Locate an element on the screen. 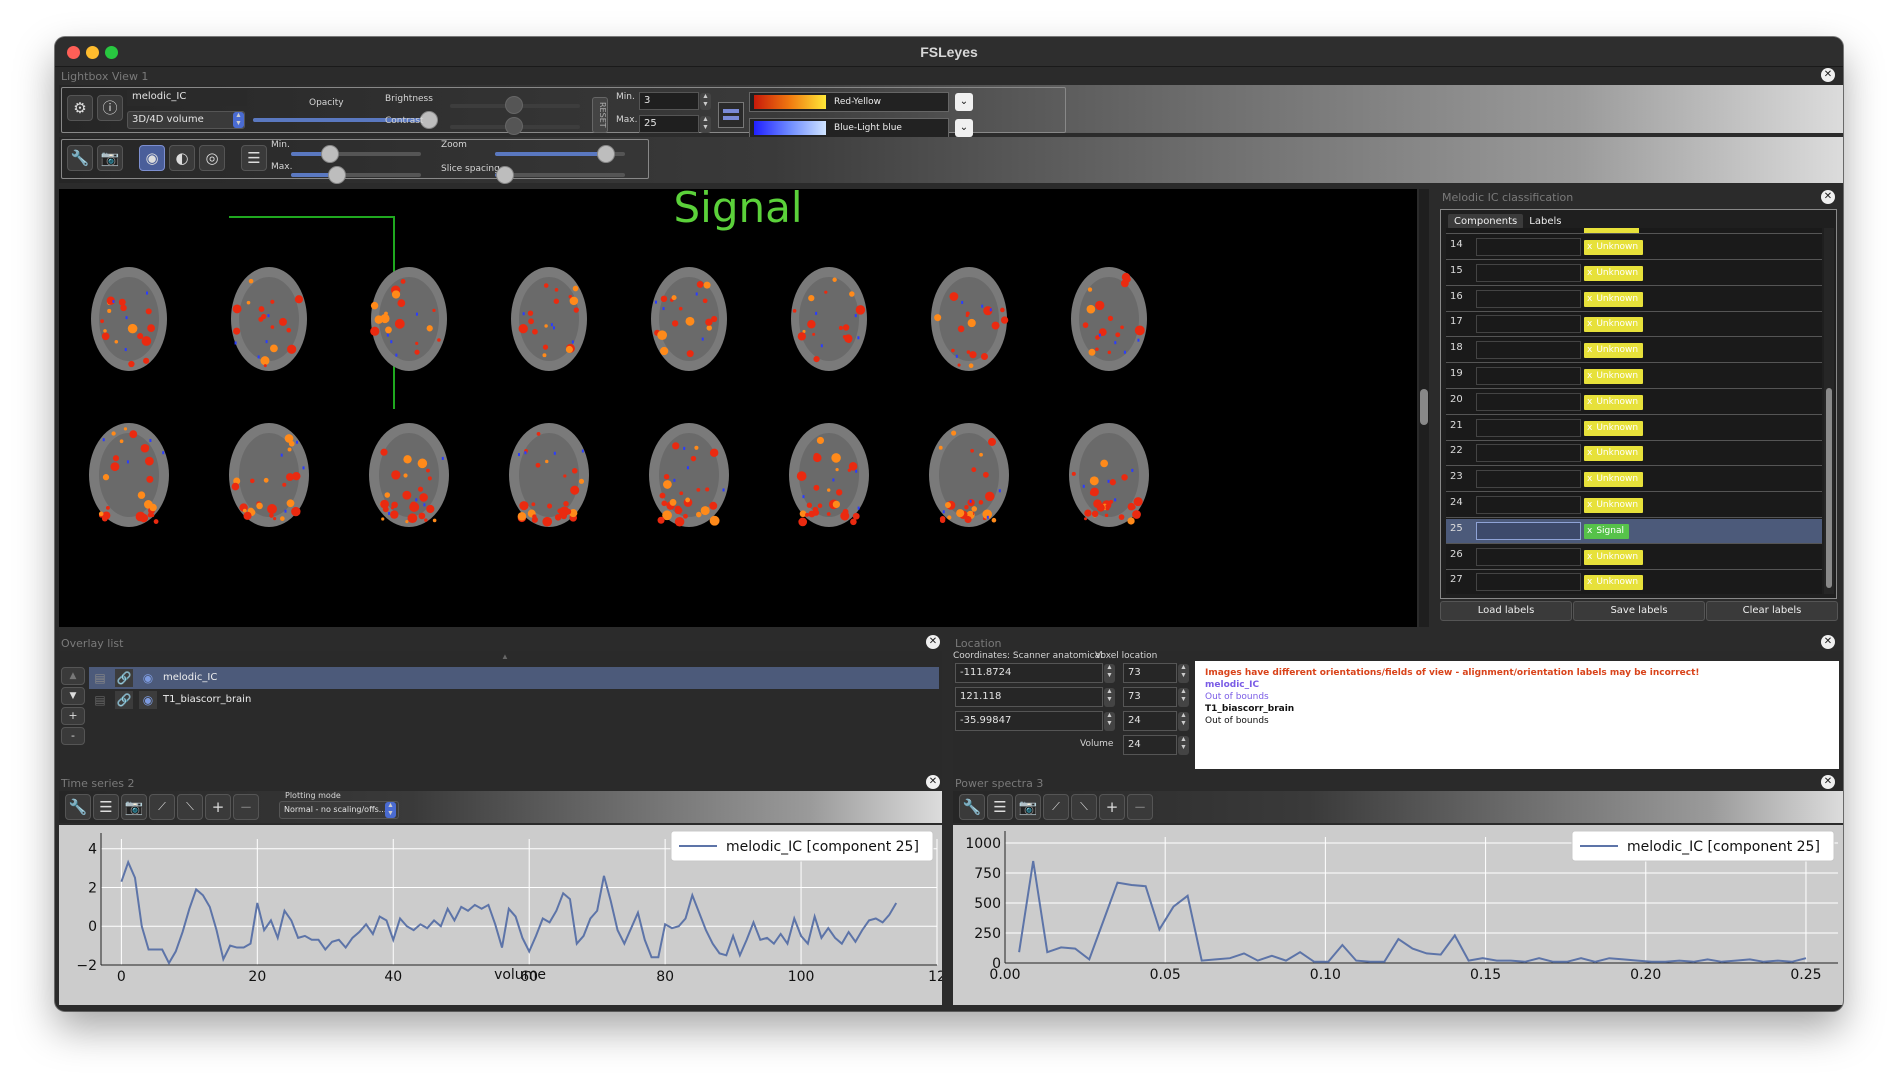 Image resolution: width=1898 pixels, height=1084 pixels. voxel-z-input: 24 is located at coordinates (1150, 721).